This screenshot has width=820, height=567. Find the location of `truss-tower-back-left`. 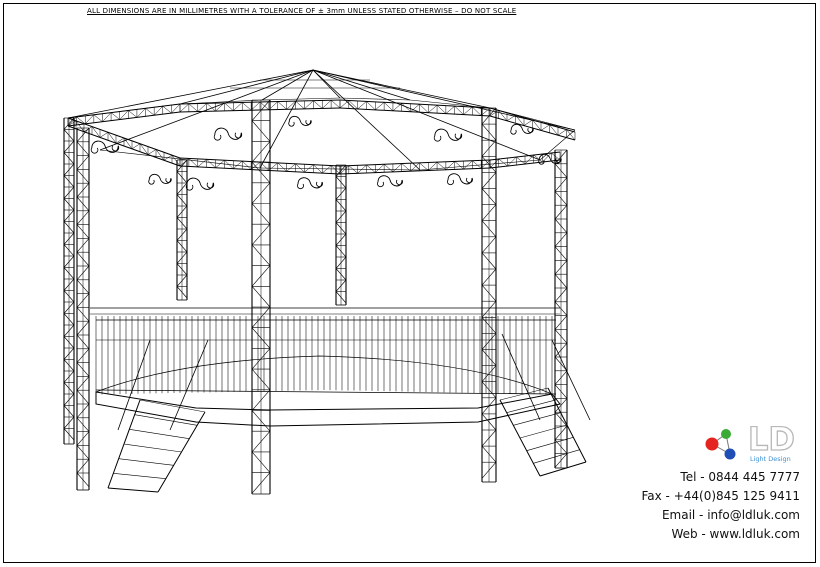

truss-tower-back-left is located at coordinates (182, 230).